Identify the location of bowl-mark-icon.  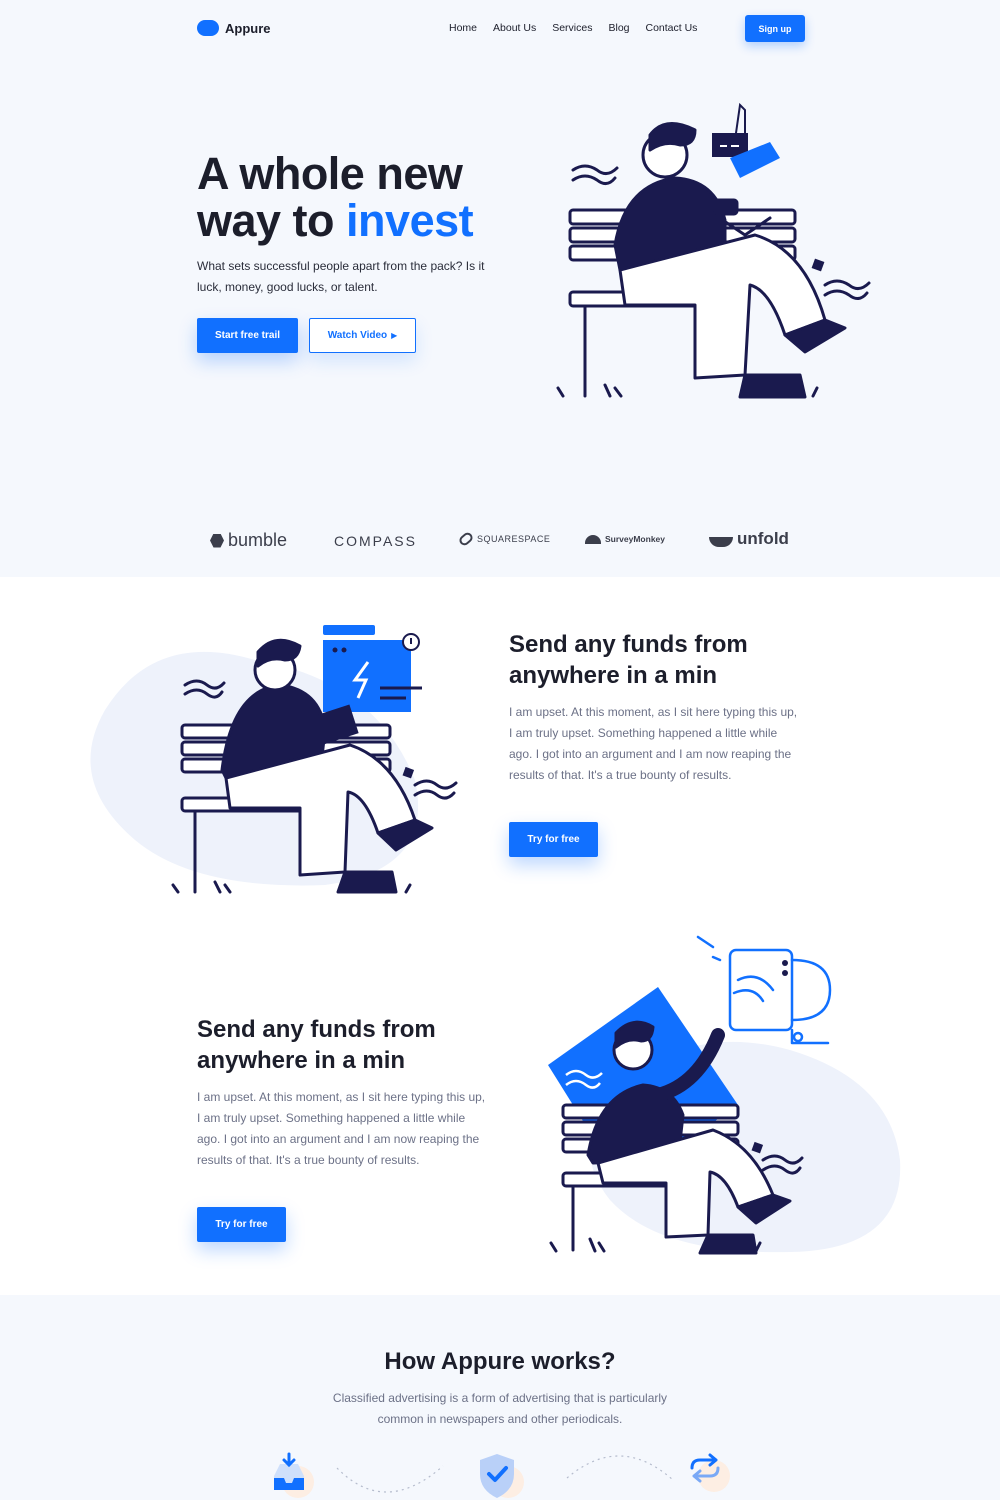
(721, 542).